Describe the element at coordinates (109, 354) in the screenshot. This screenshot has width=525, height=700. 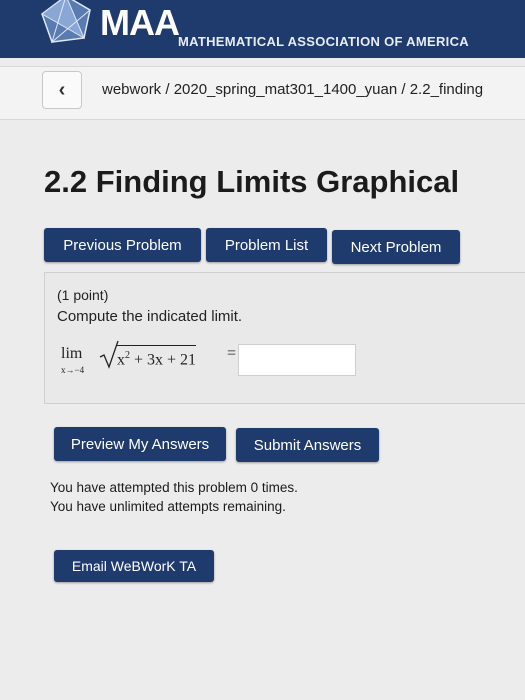
I see `square-root-icon` at that location.